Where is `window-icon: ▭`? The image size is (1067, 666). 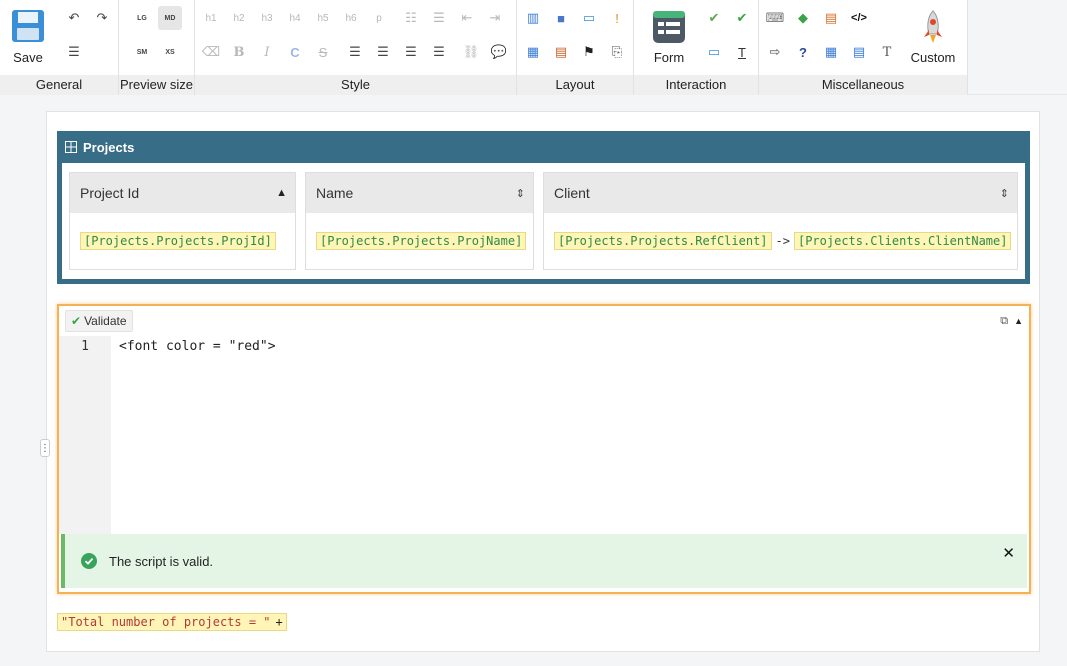 window-icon: ▭ is located at coordinates (589, 18).